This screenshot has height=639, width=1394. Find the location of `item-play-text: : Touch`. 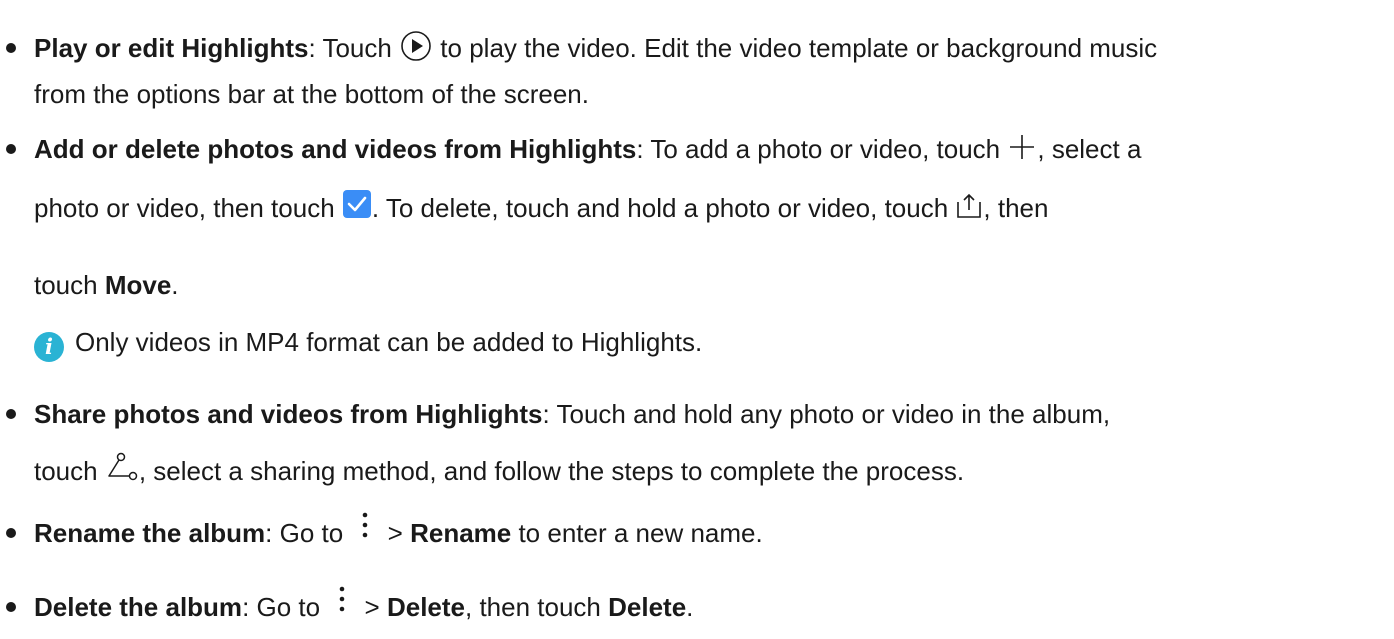

item-play-text: : Touch is located at coordinates (354, 48).